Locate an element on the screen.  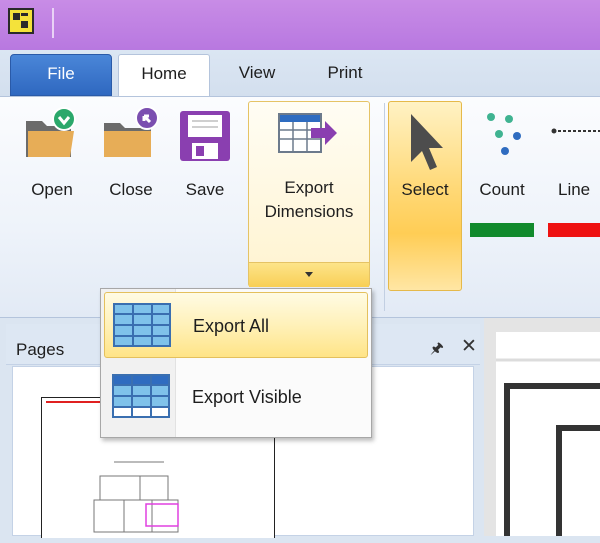
close-button: Close is located at coordinates (131, 152).